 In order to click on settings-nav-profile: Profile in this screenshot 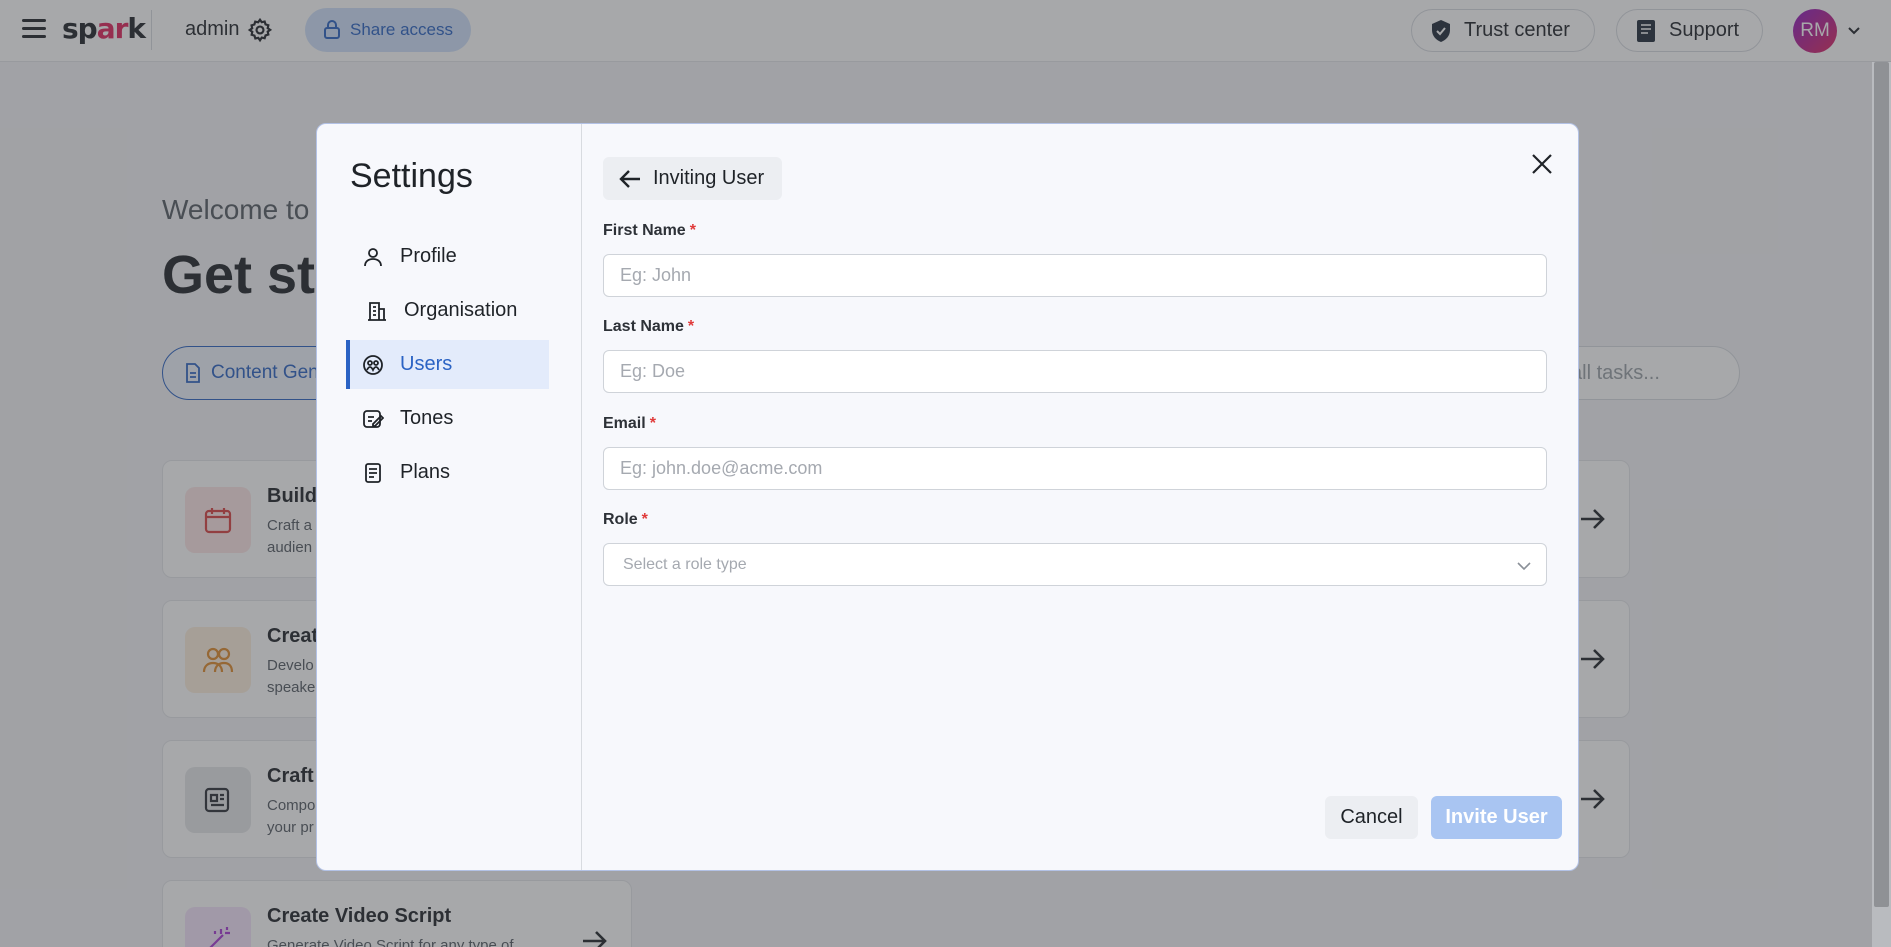, I will do `click(447, 256)`.